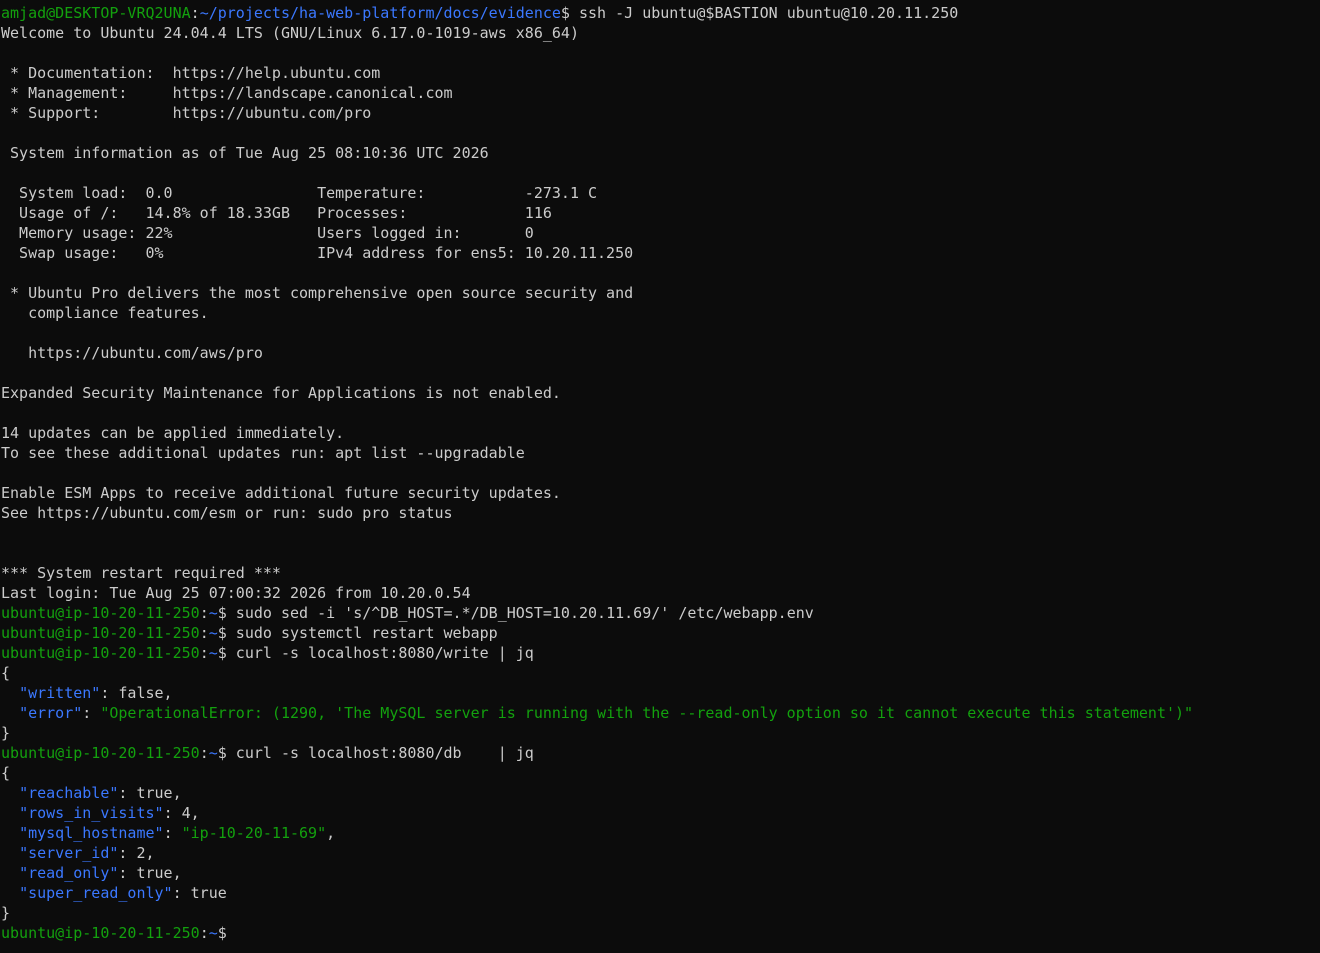 Image resolution: width=1320 pixels, height=953 pixels. Describe the element at coordinates (222, 933) in the screenshot. I see `prompt-symbol: $` at that location.